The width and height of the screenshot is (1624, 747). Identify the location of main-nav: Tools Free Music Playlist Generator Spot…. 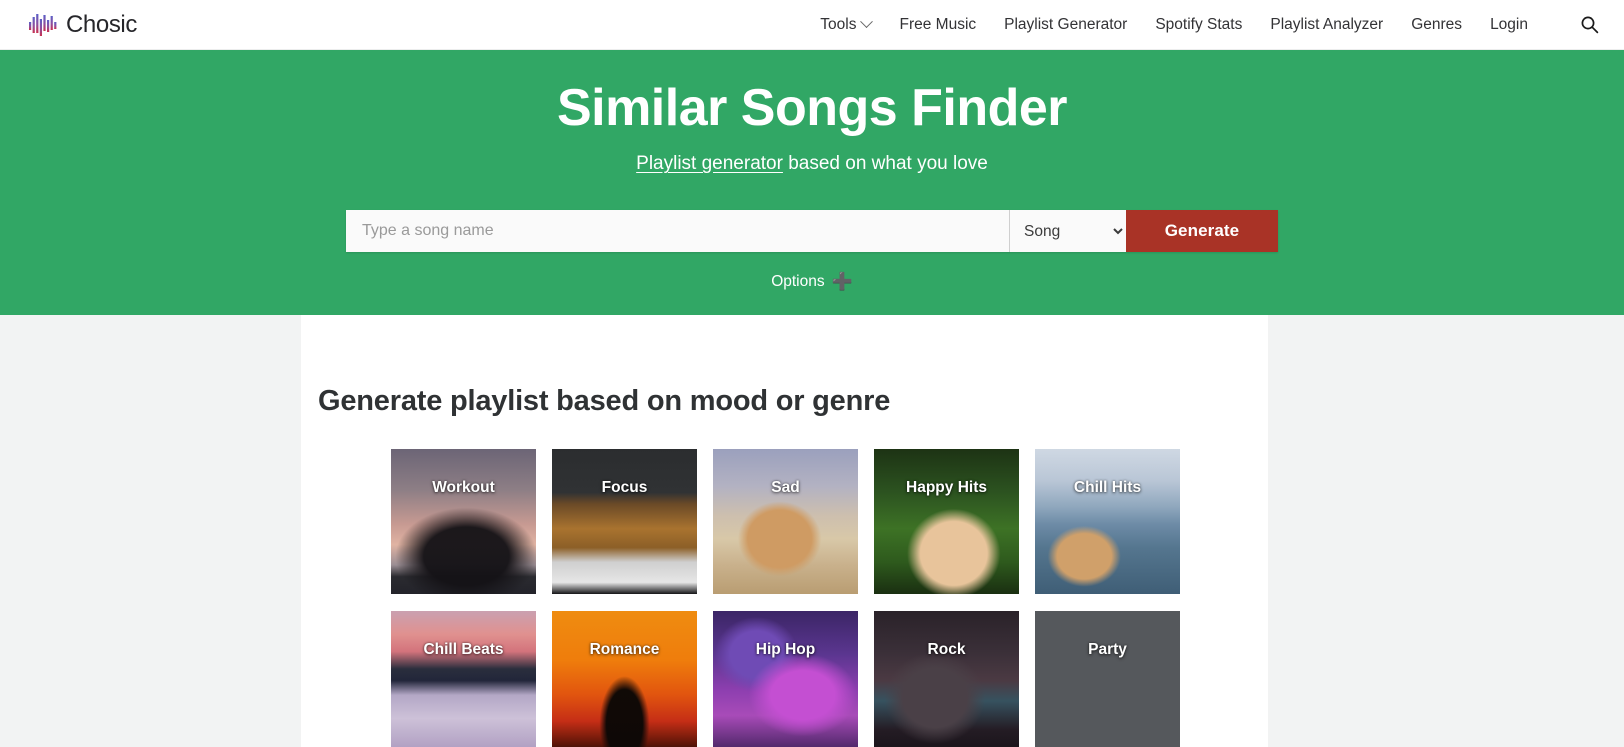
(1210, 25).